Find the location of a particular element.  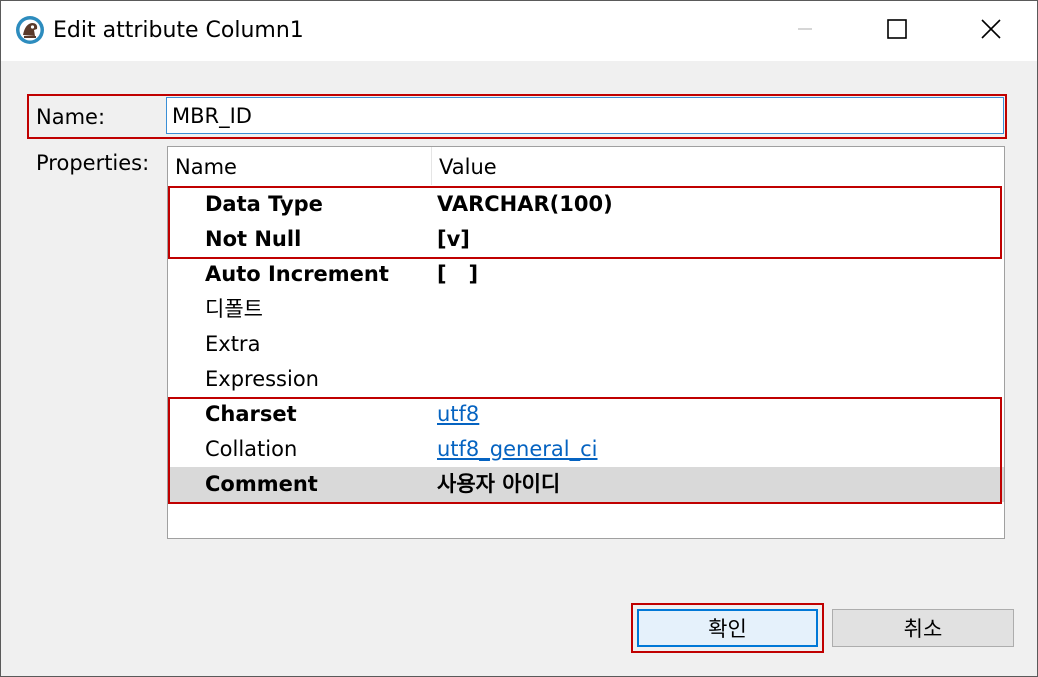

property-value: VARCHAR(100) is located at coordinates (525, 204).